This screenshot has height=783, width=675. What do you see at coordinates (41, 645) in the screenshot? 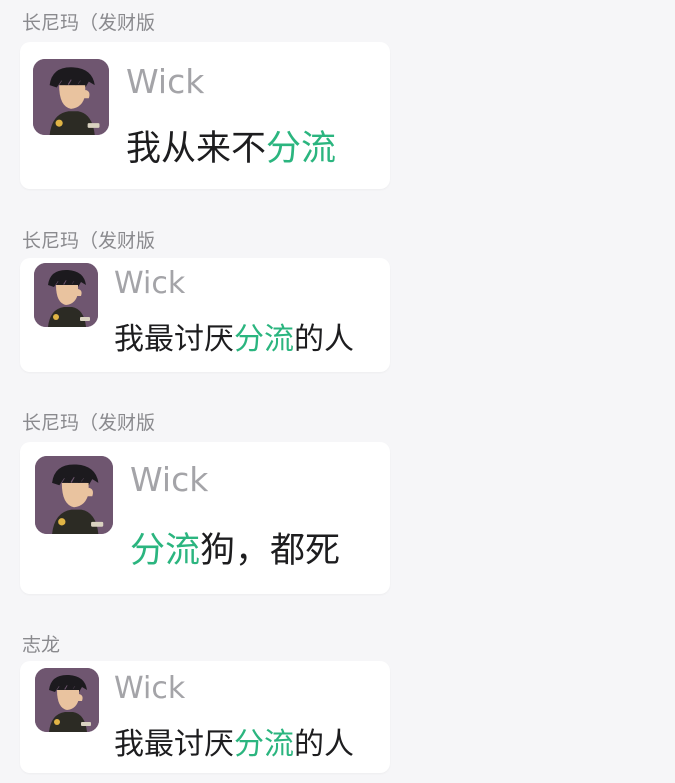
I see `sender-name: 志龙` at bounding box center [41, 645].